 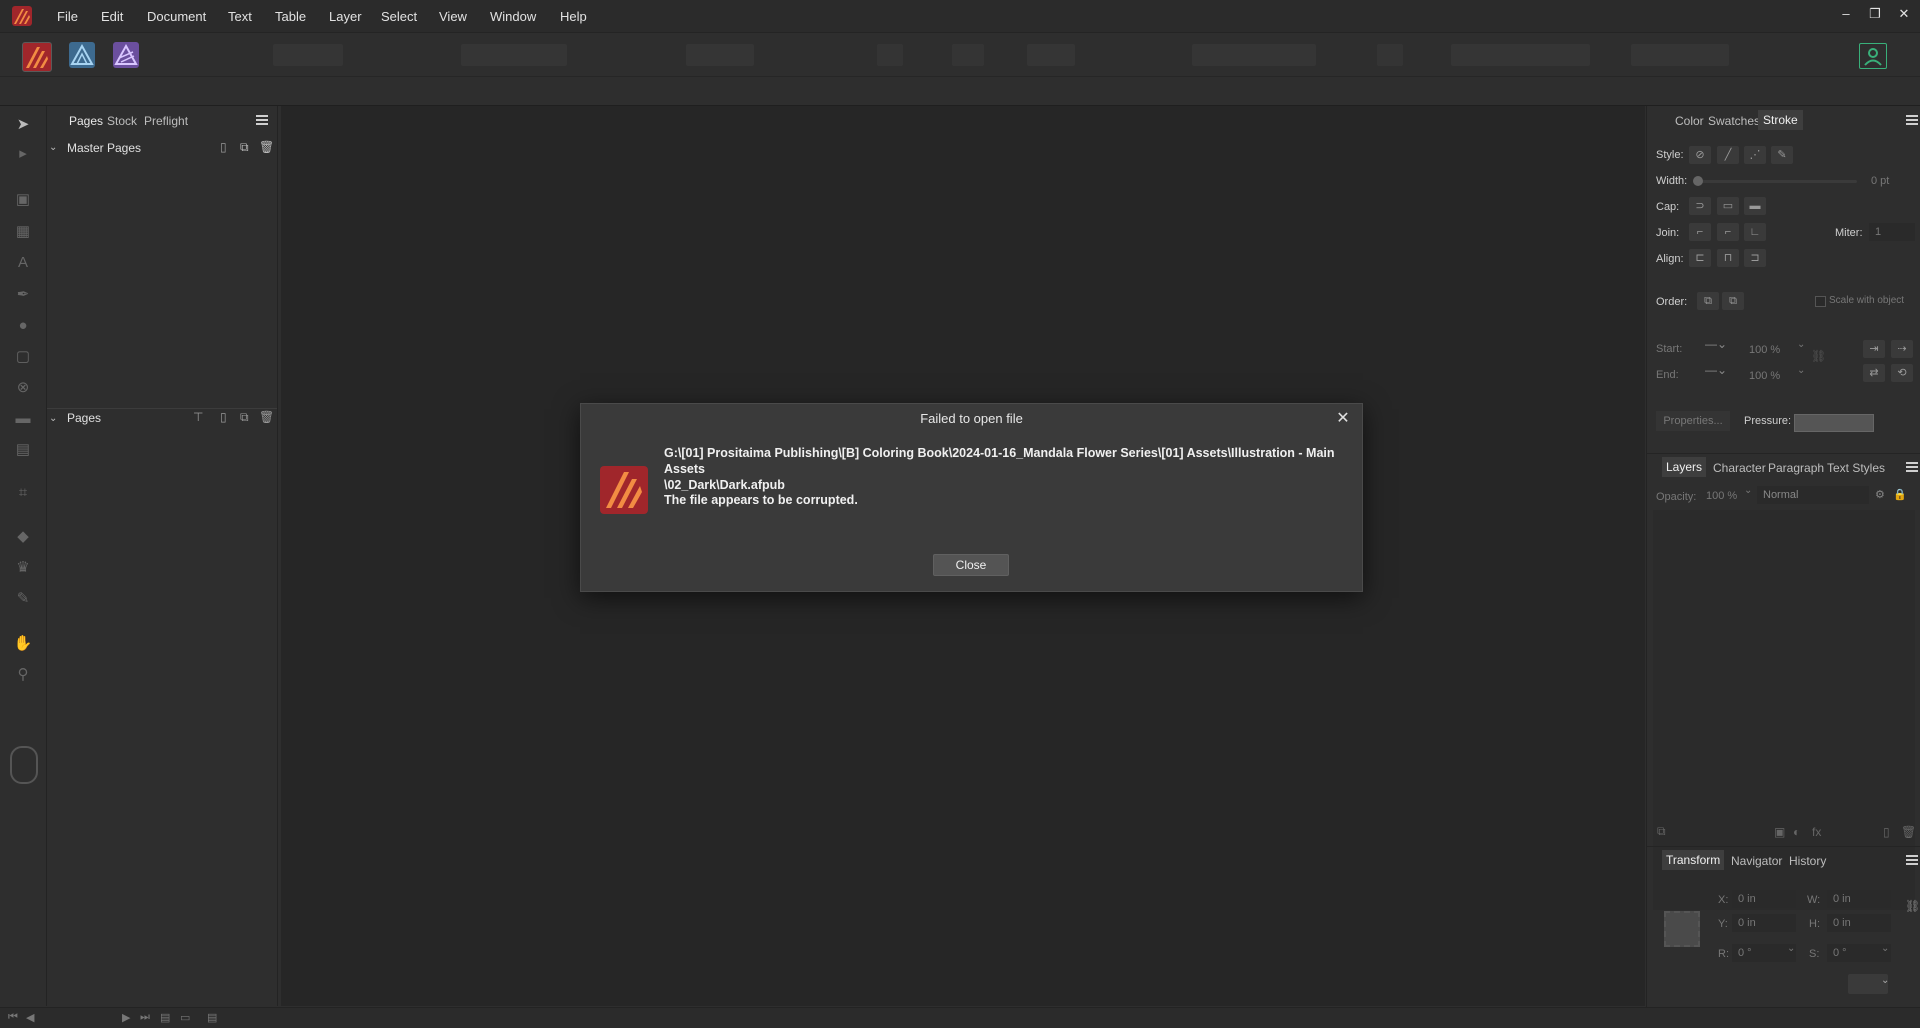 I want to click on pen-tool-icon: ✒, so click(x=23, y=295).